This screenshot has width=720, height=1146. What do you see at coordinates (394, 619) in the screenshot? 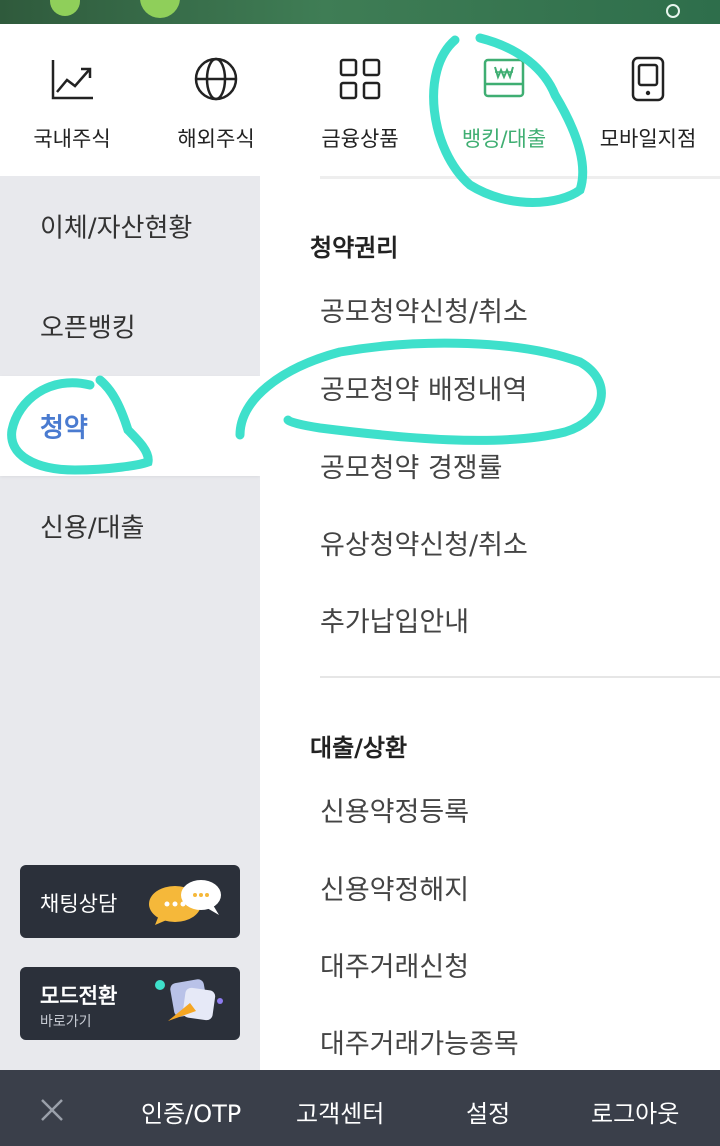
I see `menu-link-additional-payment-guide: 추가납입안내` at bounding box center [394, 619].